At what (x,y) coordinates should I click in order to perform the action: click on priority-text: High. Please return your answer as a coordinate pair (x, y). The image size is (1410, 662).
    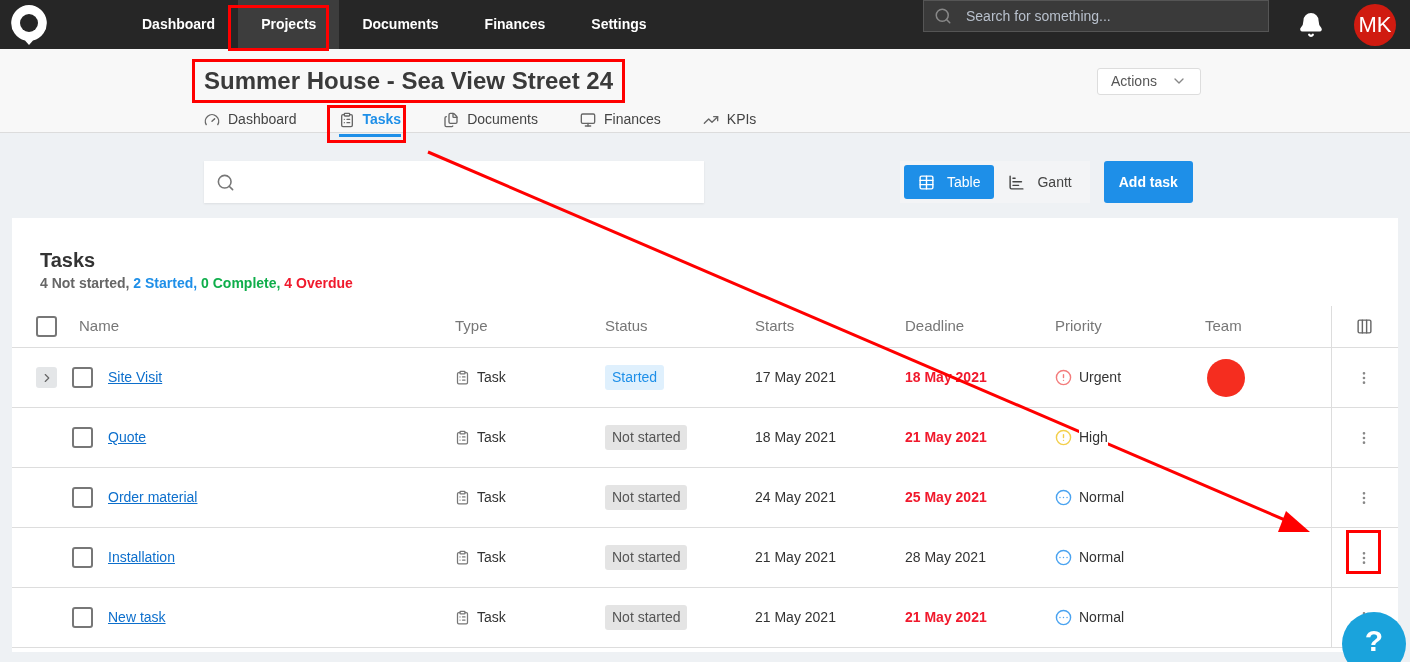
    Looking at the image, I should click on (1093, 437).